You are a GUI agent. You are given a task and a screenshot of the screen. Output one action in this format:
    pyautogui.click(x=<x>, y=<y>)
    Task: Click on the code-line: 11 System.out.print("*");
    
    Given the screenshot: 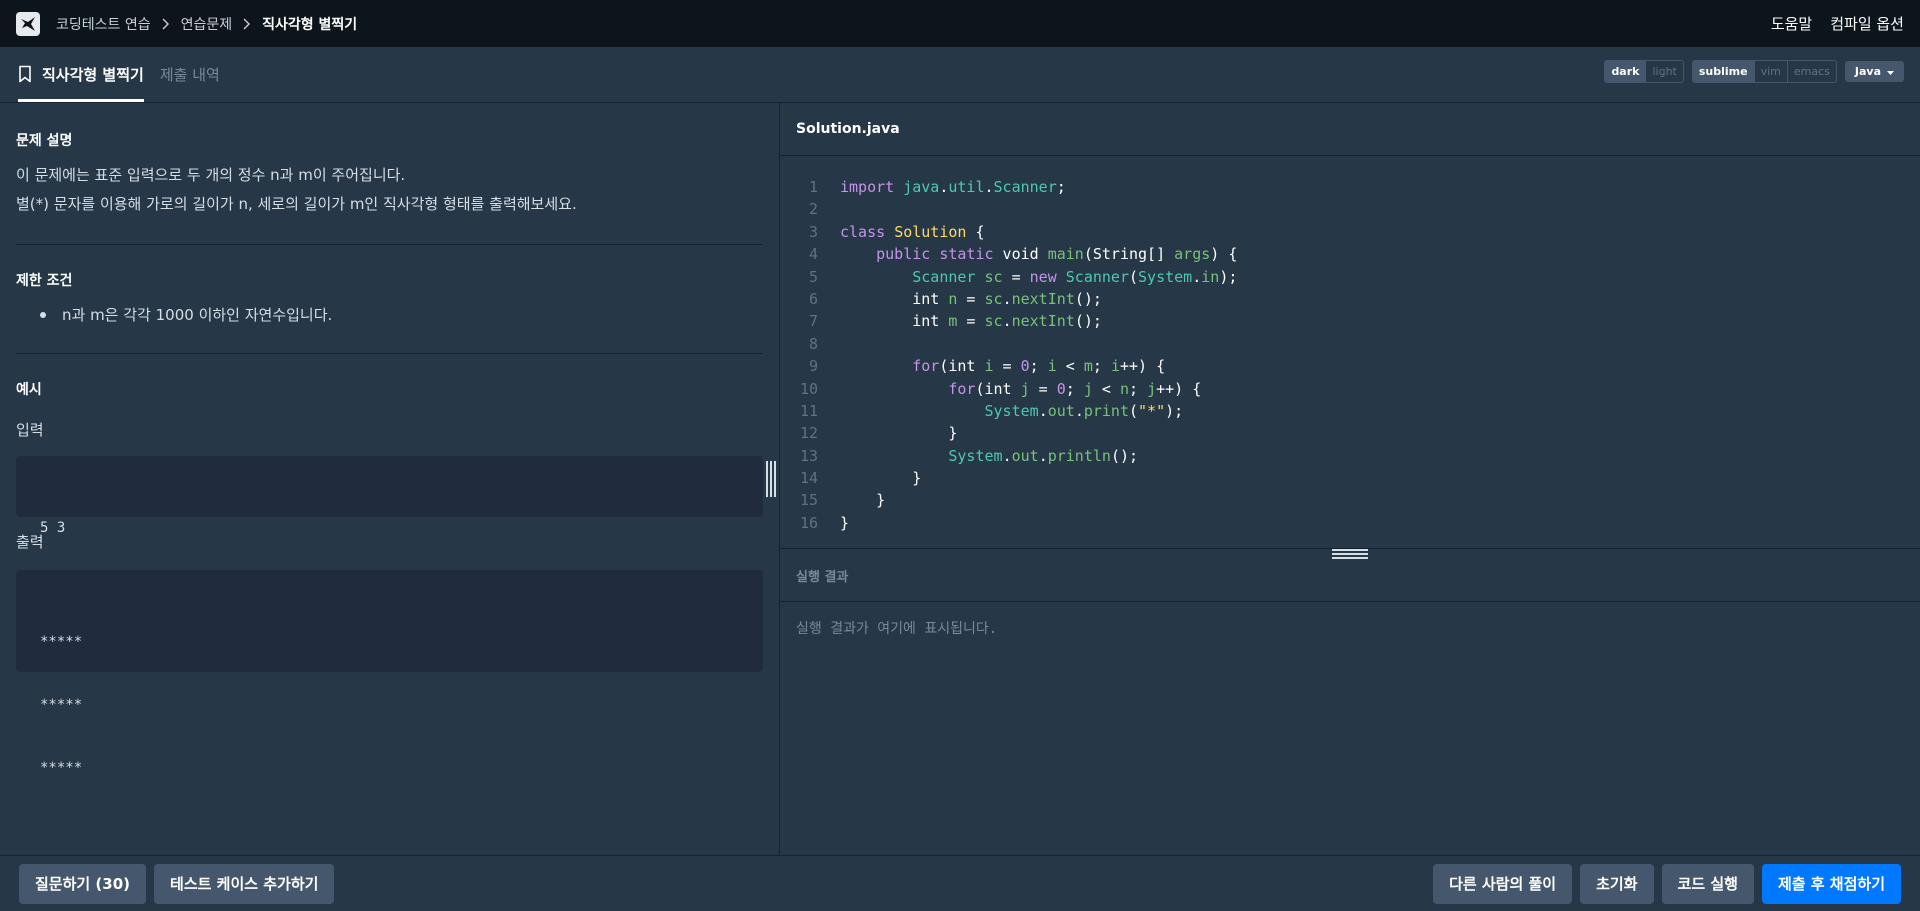 What is the action you would take?
    pyautogui.click(x=1350, y=411)
    